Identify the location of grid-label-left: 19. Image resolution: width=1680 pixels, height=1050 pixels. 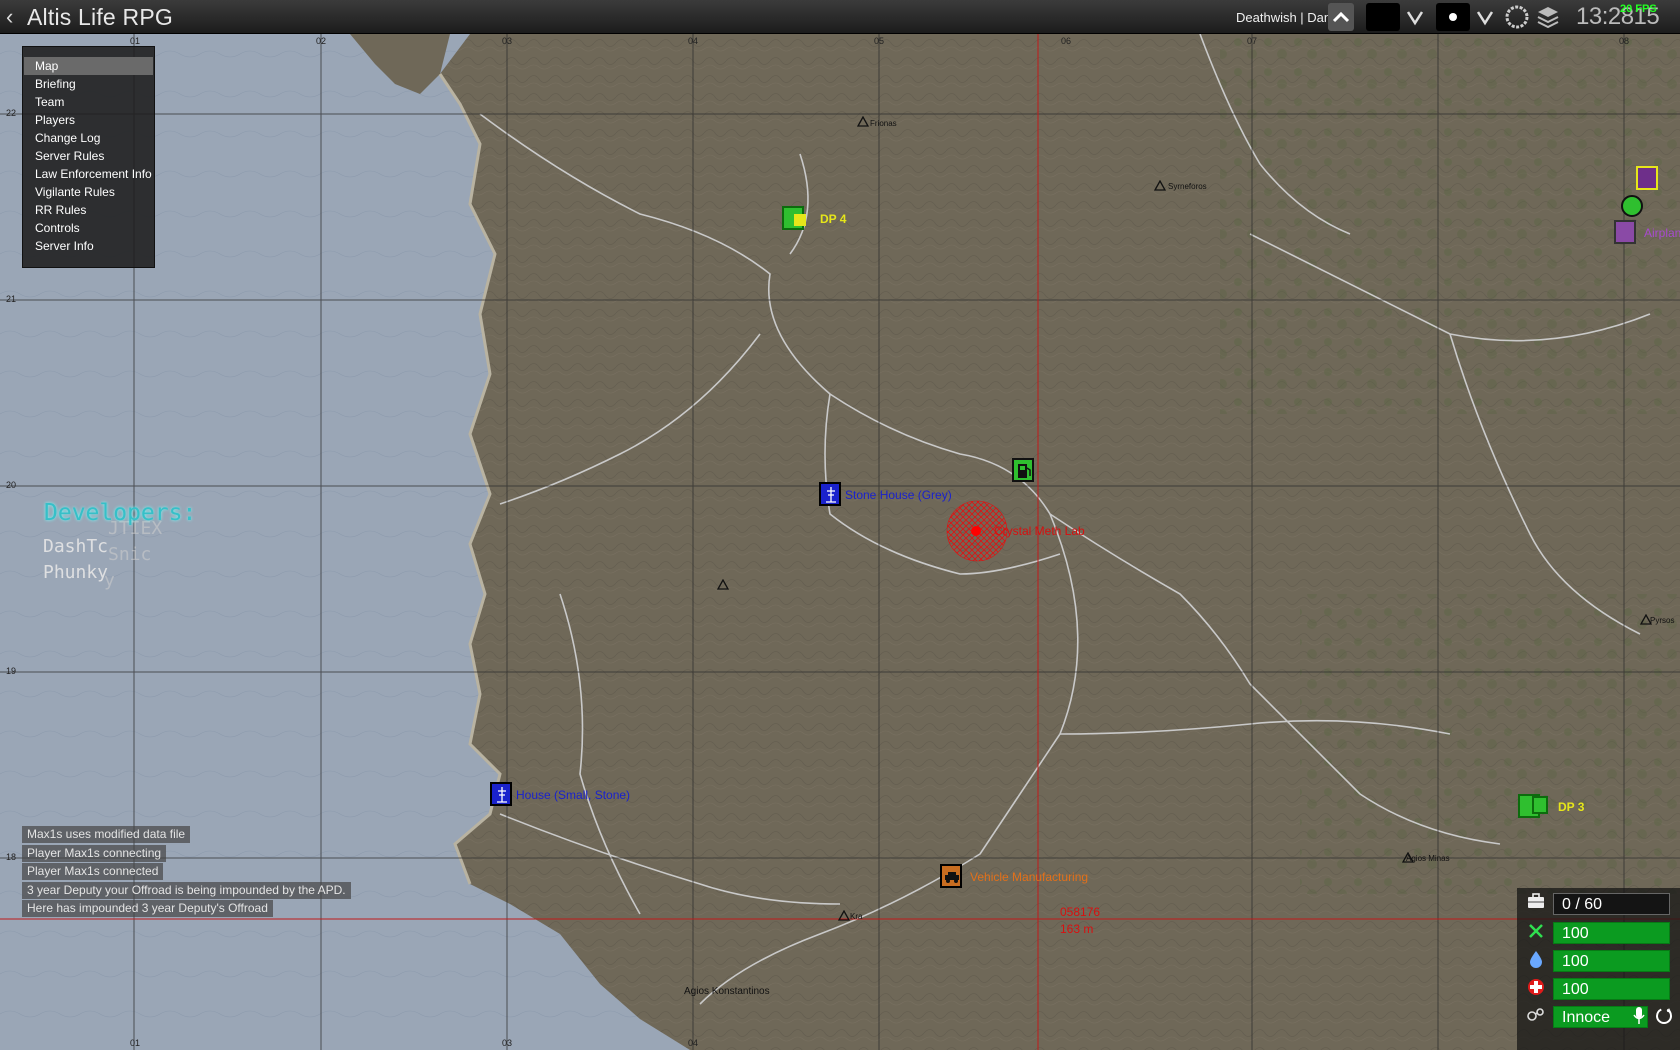
(11, 671).